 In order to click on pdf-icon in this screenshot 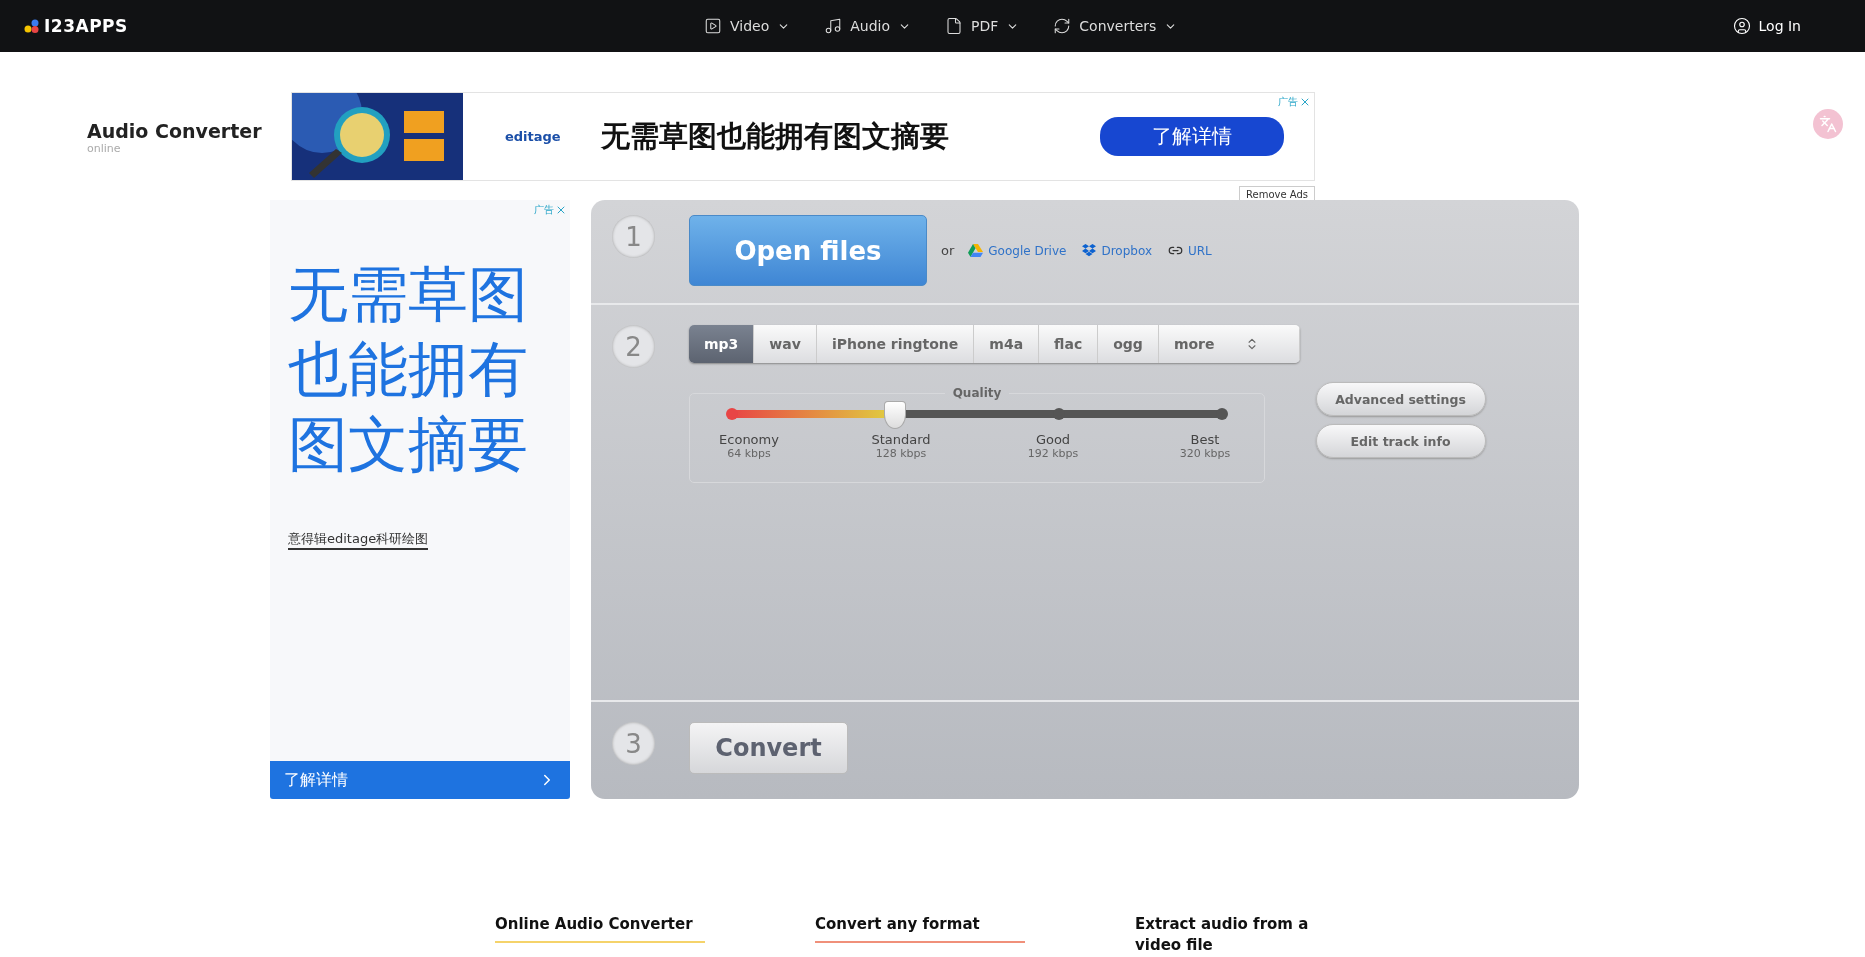, I will do `click(954, 26)`.